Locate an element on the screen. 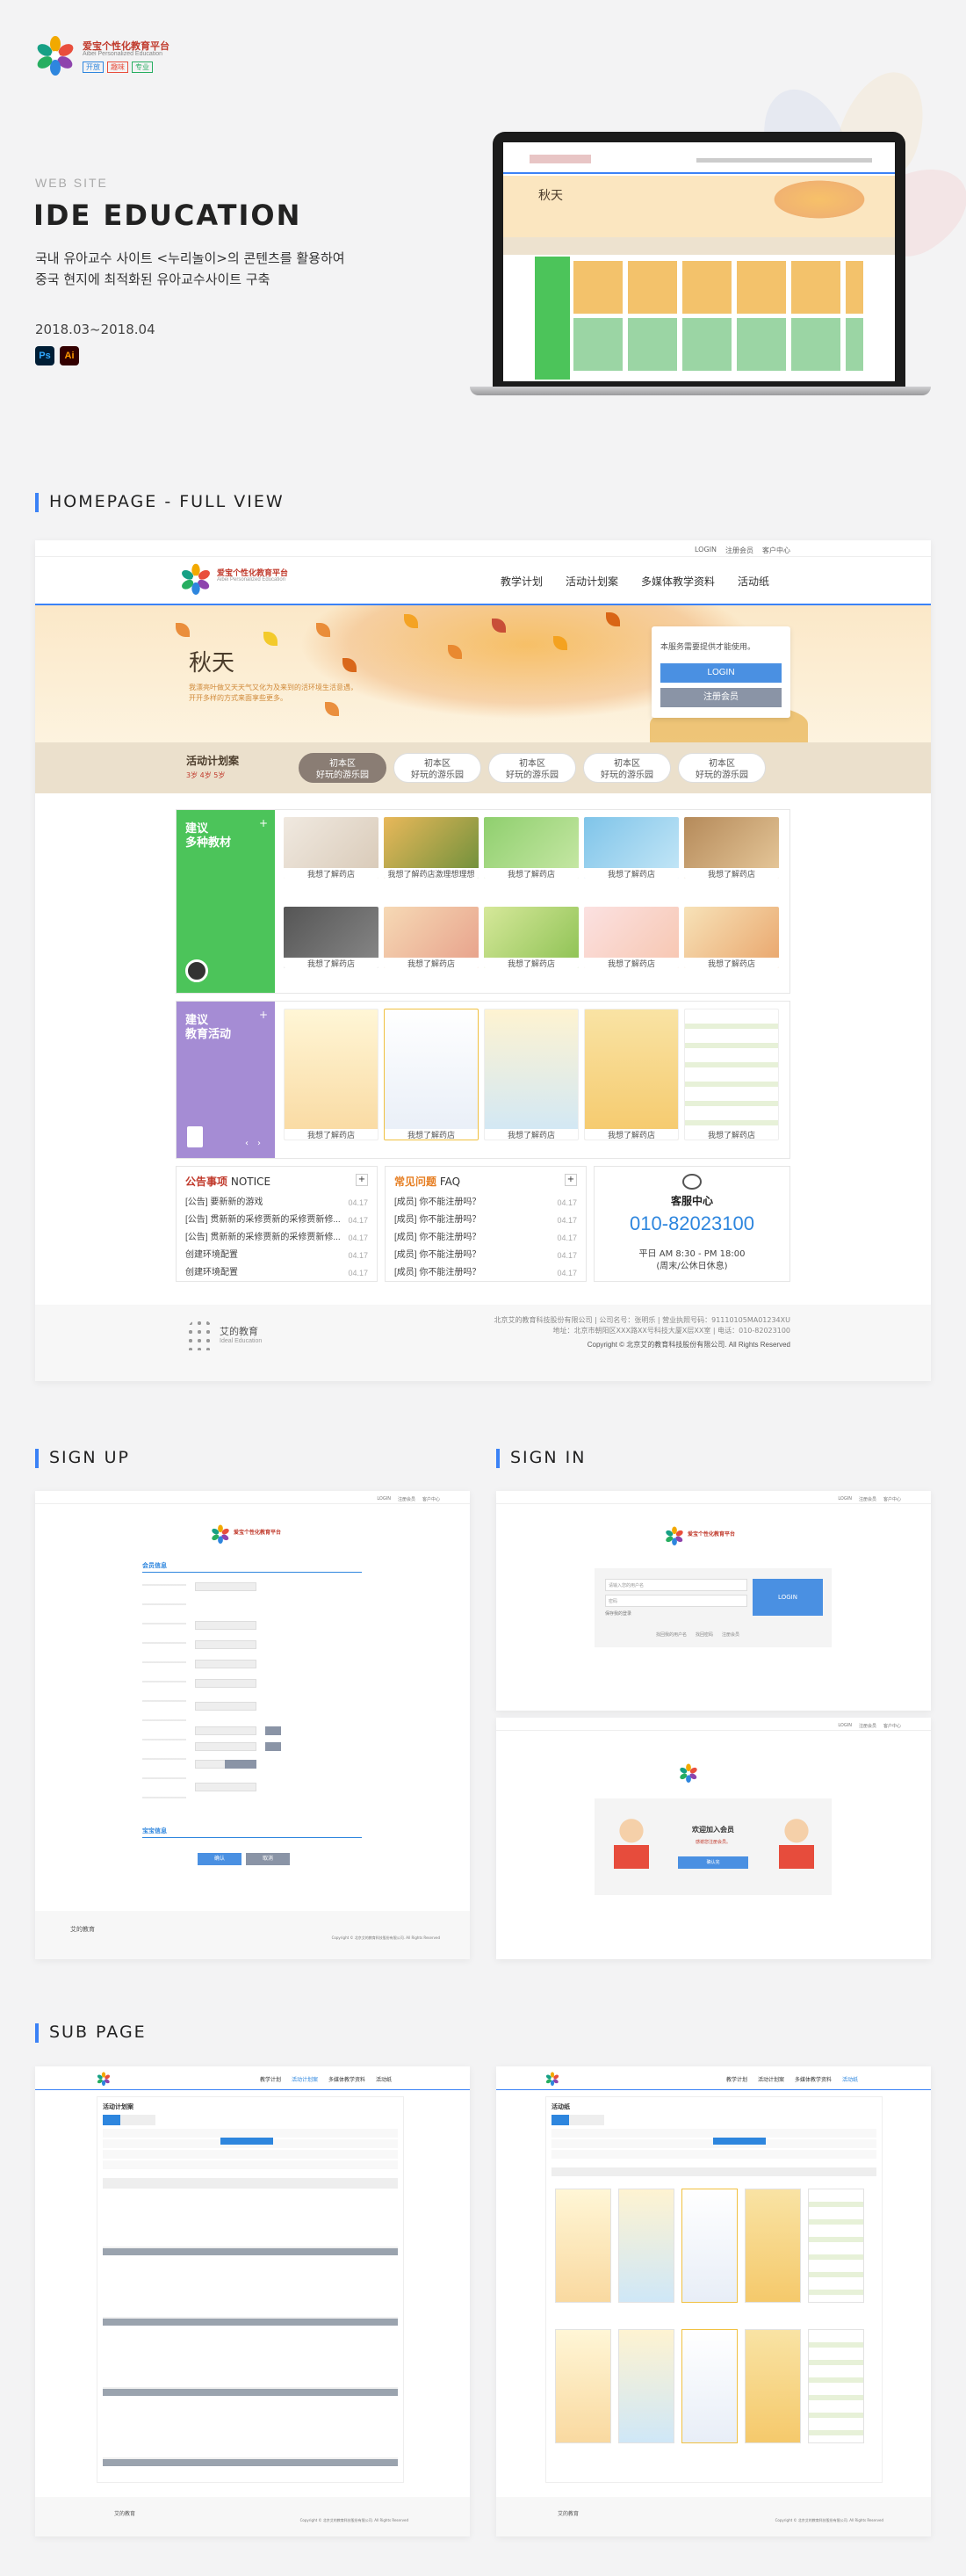  site-logo: 爱宝个性化教育平台 Aibei Personalized Education is located at coordinates (246, 580).